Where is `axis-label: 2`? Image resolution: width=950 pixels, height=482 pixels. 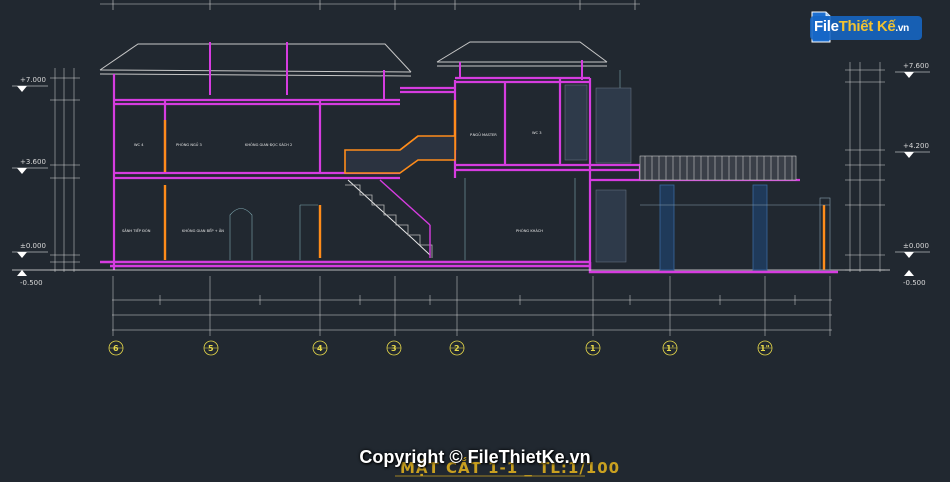 axis-label: 2 is located at coordinates (457, 348).